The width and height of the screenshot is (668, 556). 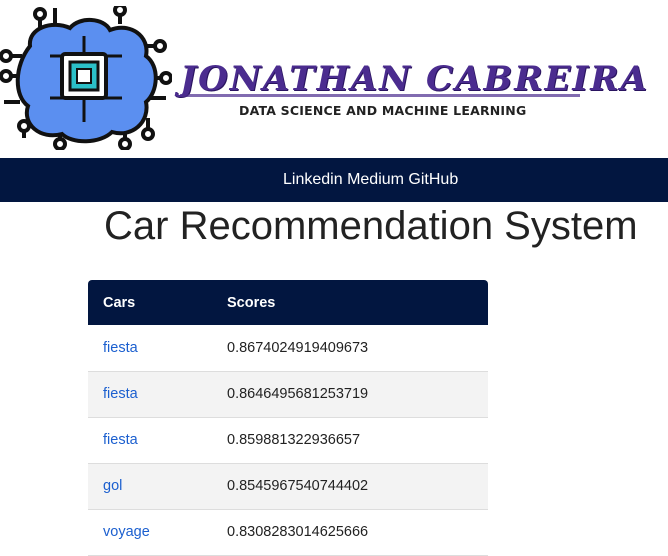 I want to click on table-row: gol 0.8545967540744402, so click(x=288, y=486).